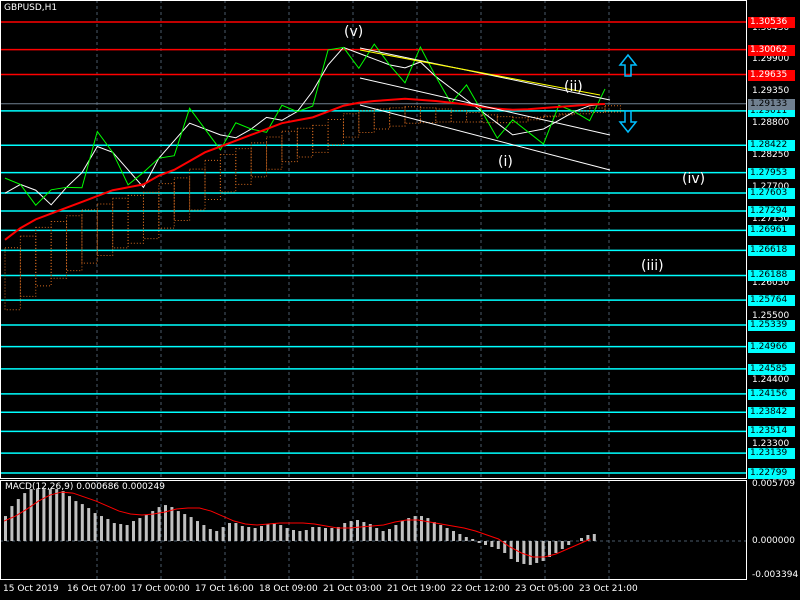 This screenshot has width=800, height=600. I want to click on price-level-label: 1.26188, so click(771, 276).